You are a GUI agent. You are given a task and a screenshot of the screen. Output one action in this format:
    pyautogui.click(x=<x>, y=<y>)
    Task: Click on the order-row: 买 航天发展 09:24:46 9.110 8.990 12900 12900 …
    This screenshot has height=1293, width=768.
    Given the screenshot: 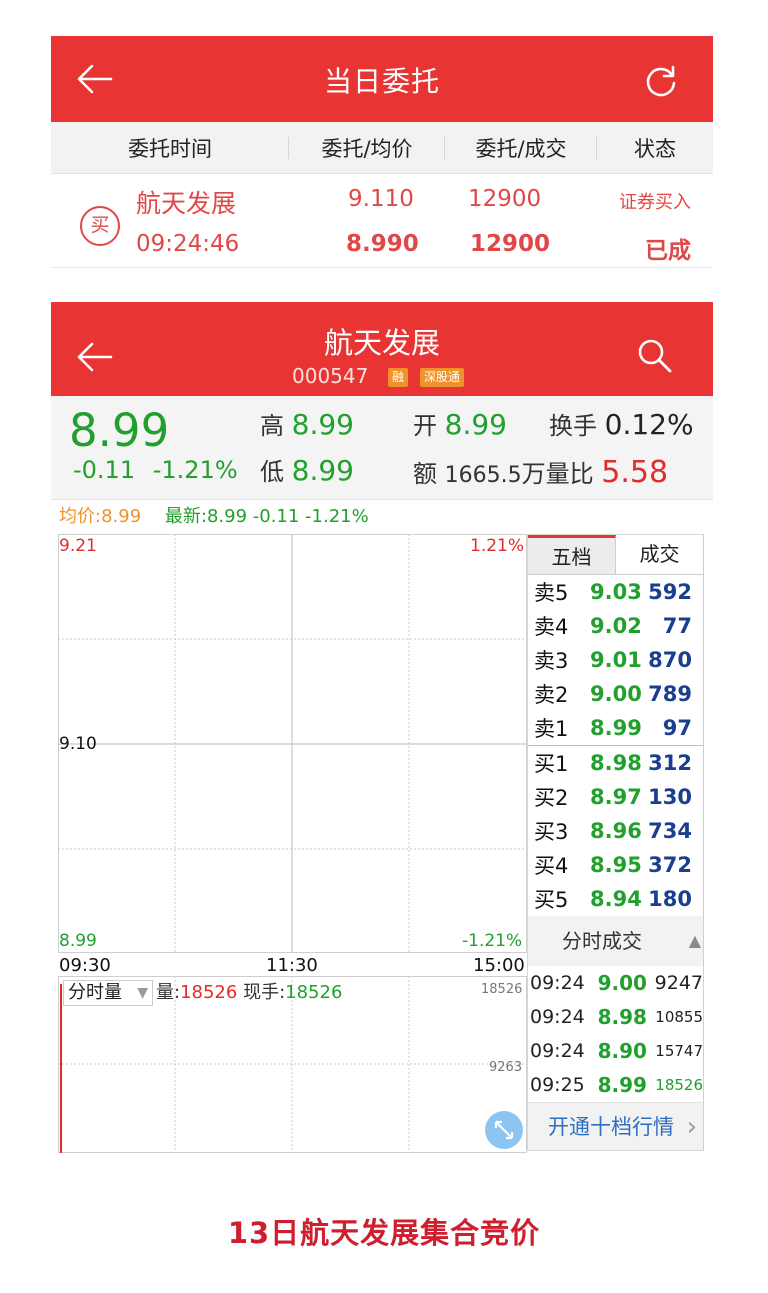 What is the action you would take?
    pyautogui.click(x=382, y=221)
    